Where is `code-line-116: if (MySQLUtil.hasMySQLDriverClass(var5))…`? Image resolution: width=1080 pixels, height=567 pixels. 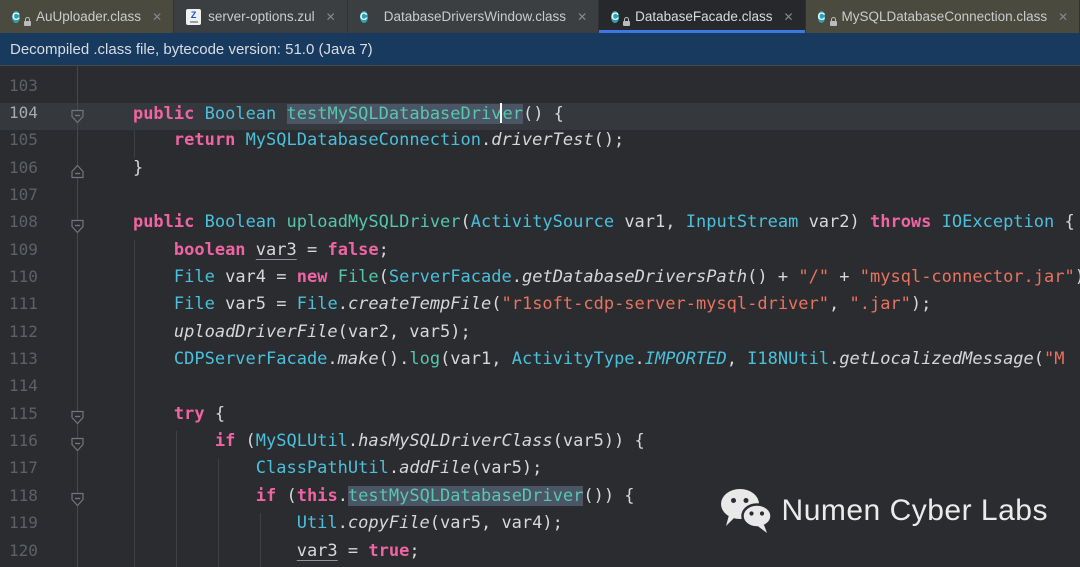 code-line-116: if (MySQLUtil.hasMySQLDriverClass(var5))… is located at coordinates (586, 444).